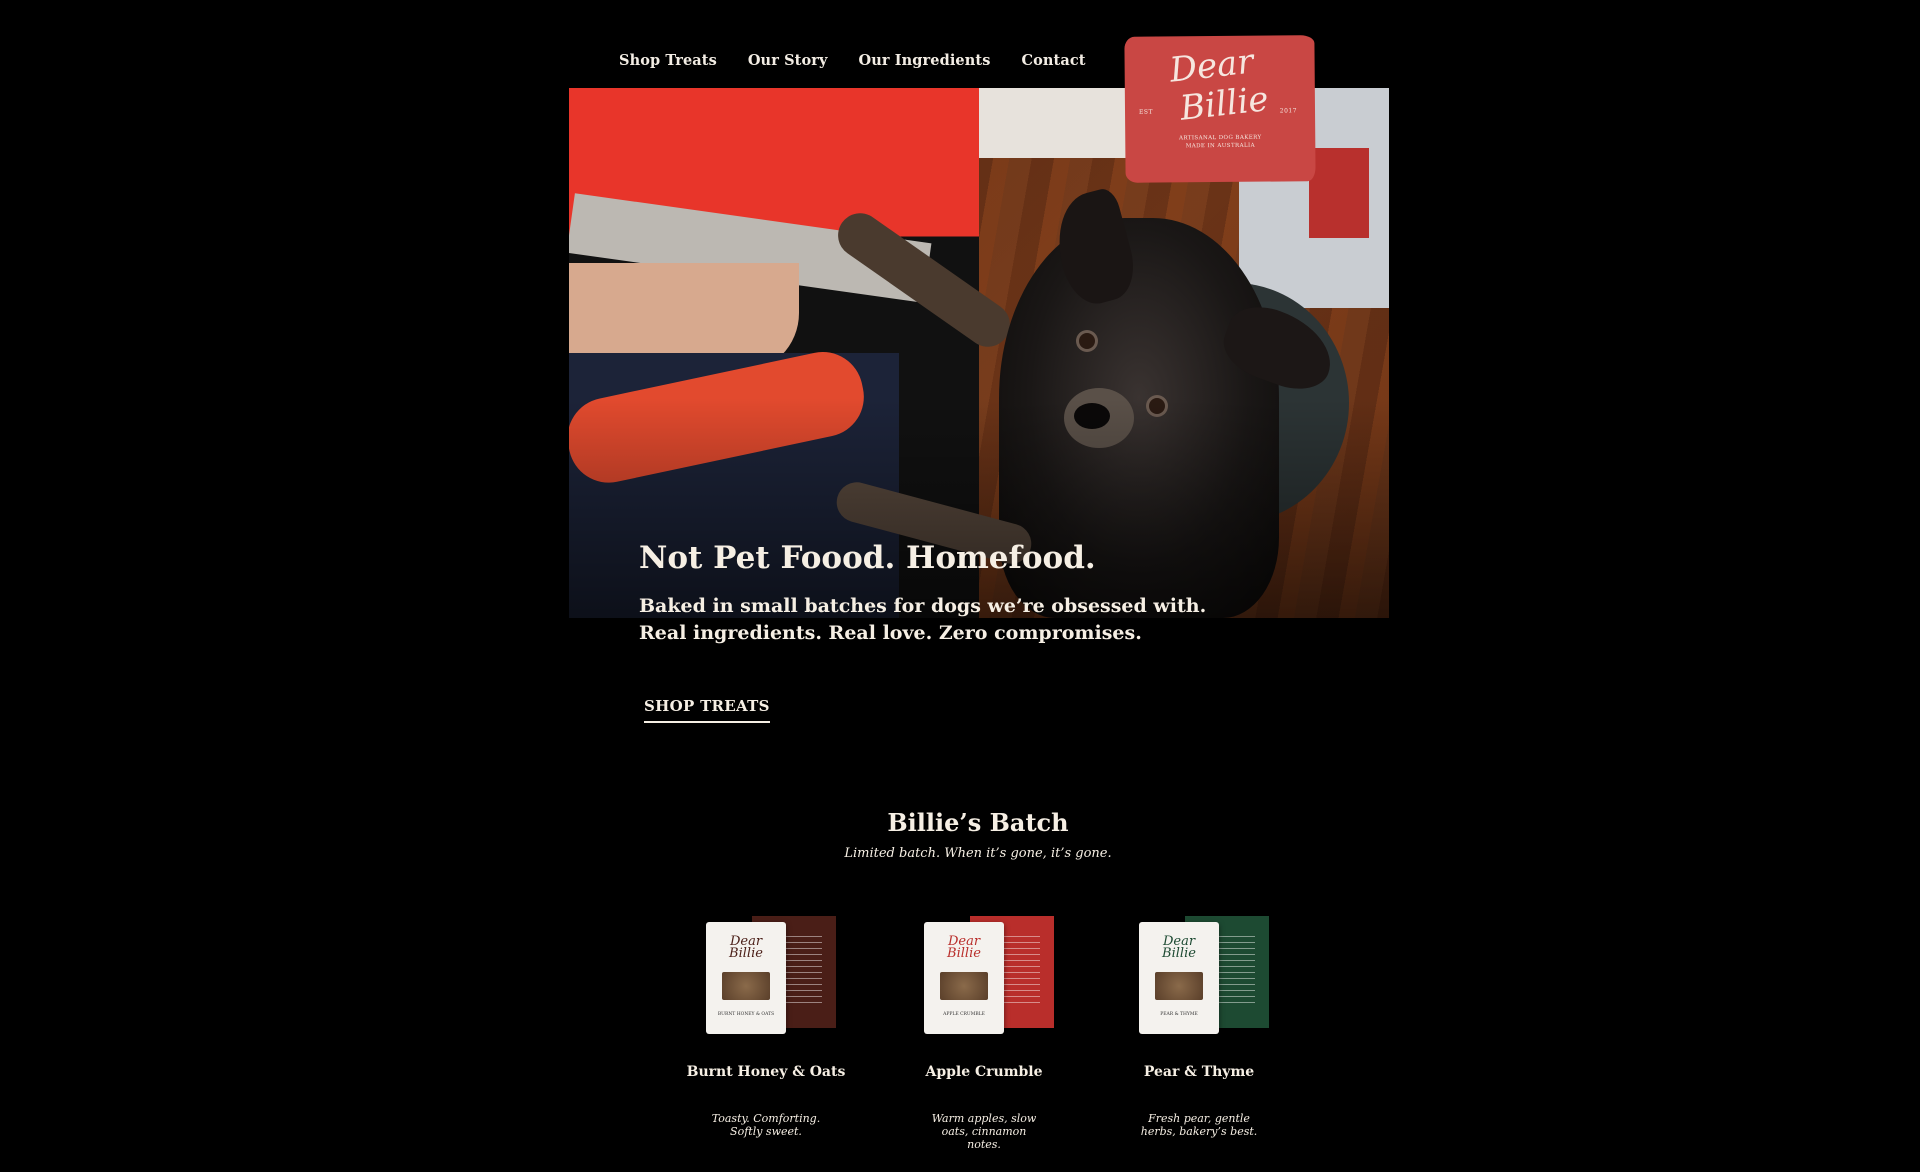 The width and height of the screenshot is (1920, 1172). I want to click on logo-year: 2017, so click(1288, 111).